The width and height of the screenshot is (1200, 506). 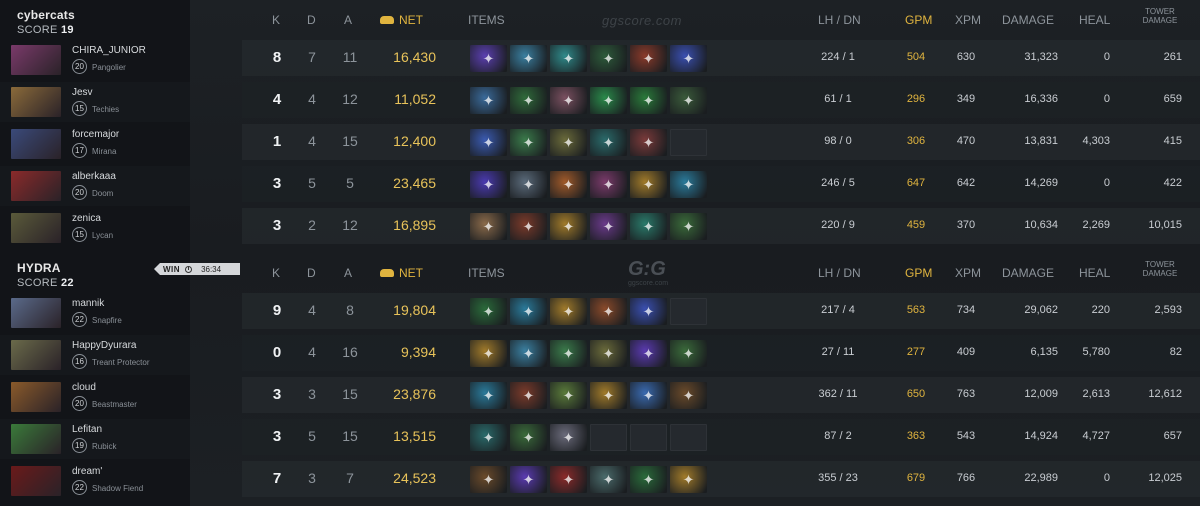 What do you see at coordinates (95, 355) in the screenshot?
I see `player-card: HappyDyurara 16 Treant Protector` at bounding box center [95, 355].